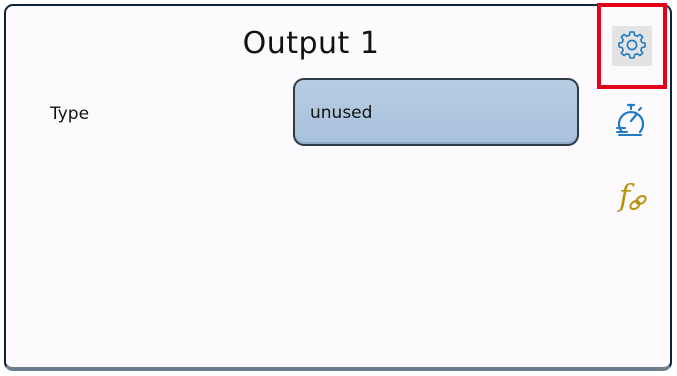 This screenshot has width=677, height=376. Describe the element at coordinates (311, 43) in the screenshot. I see `page-title: Output 1` at that location.